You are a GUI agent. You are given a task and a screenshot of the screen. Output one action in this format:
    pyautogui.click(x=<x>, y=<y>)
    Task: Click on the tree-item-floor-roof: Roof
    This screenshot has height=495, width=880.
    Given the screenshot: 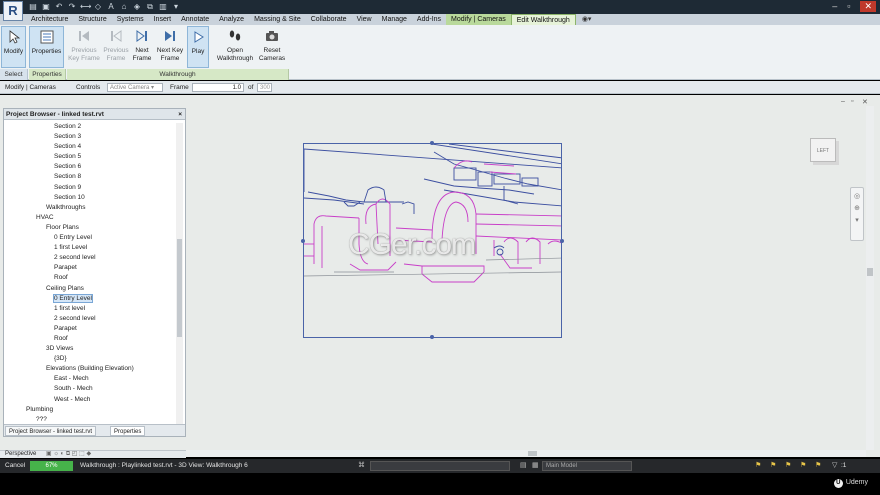 What is the action you would take?
    pyautogui.click(x=89, y=278)
    